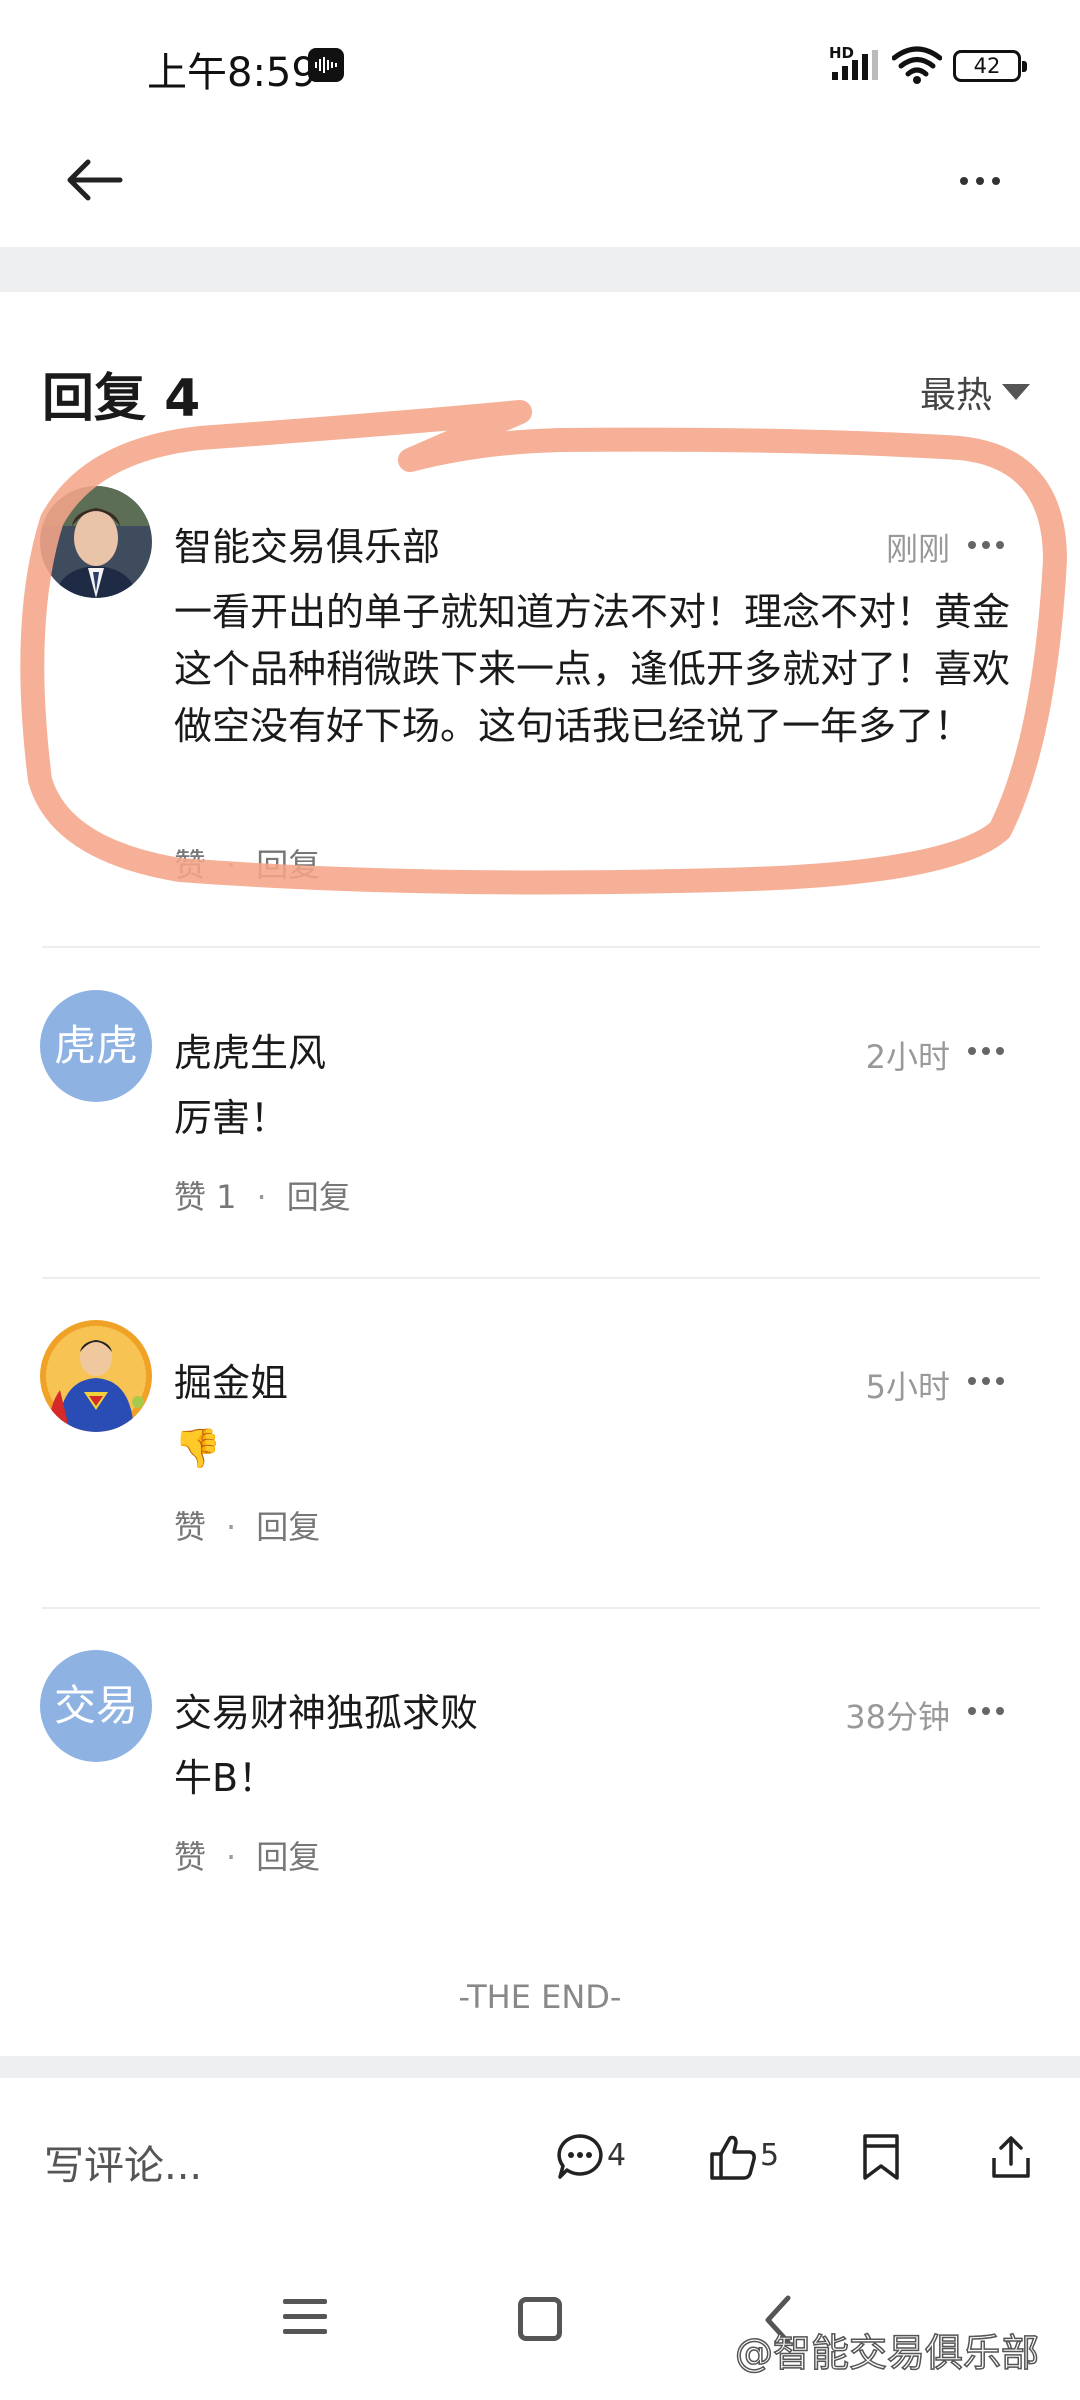 This screenshot has width=1080, height=2400. What do you see at coordinates (956, 392) in the screenshot?
I see `sort-button: 最热` at bounding box center [956, 392].